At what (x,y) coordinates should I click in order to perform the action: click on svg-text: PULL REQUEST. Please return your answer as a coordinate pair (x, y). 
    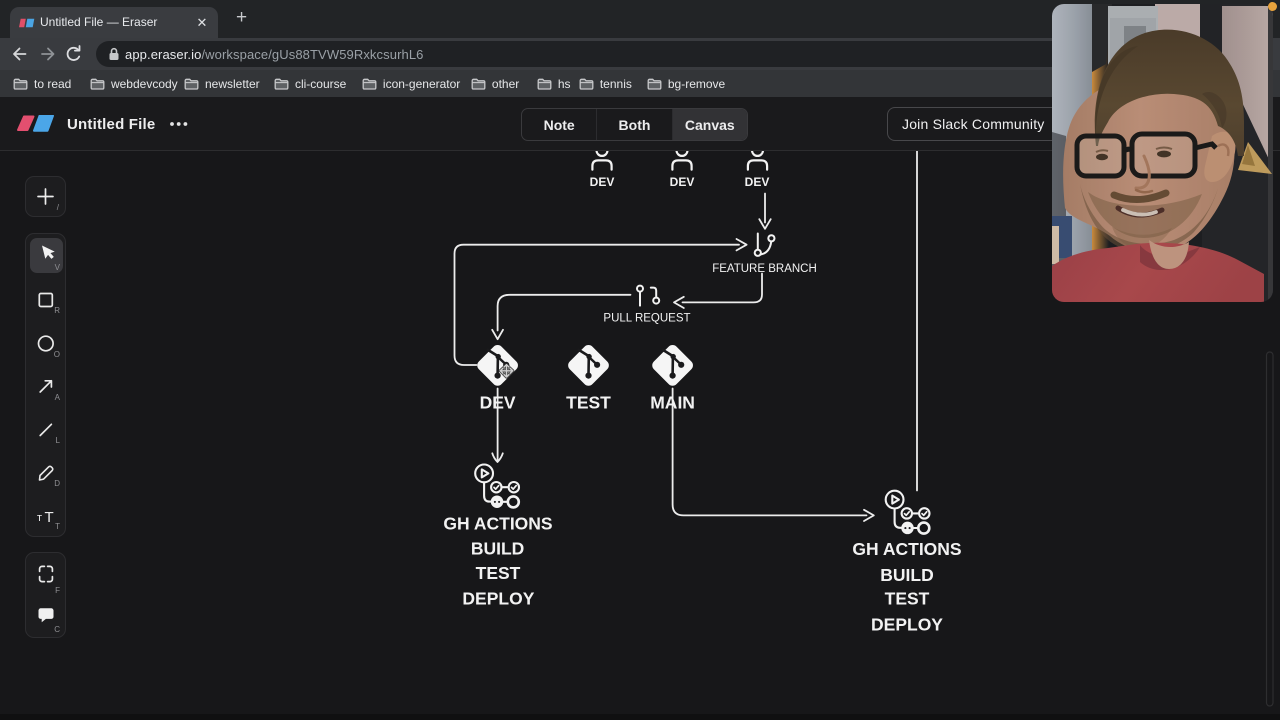
    Looking at the image, I should click on (646, 318).